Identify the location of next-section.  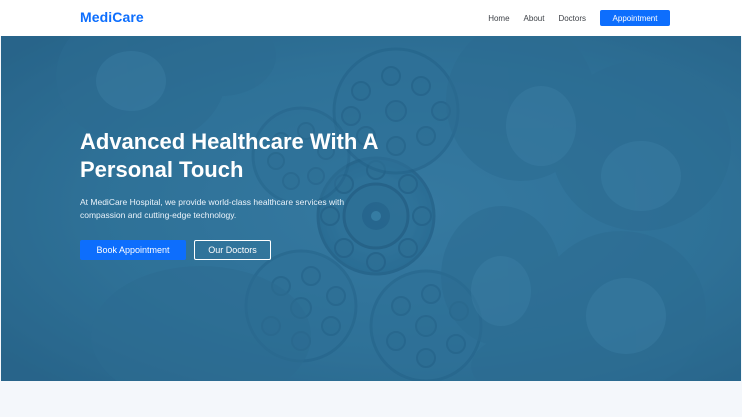
(371, 399).